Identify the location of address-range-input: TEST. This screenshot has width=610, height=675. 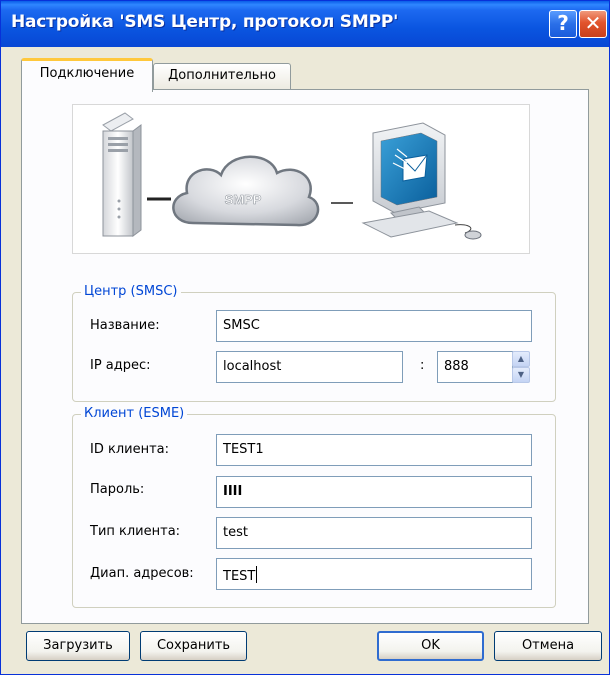
(374, 574).